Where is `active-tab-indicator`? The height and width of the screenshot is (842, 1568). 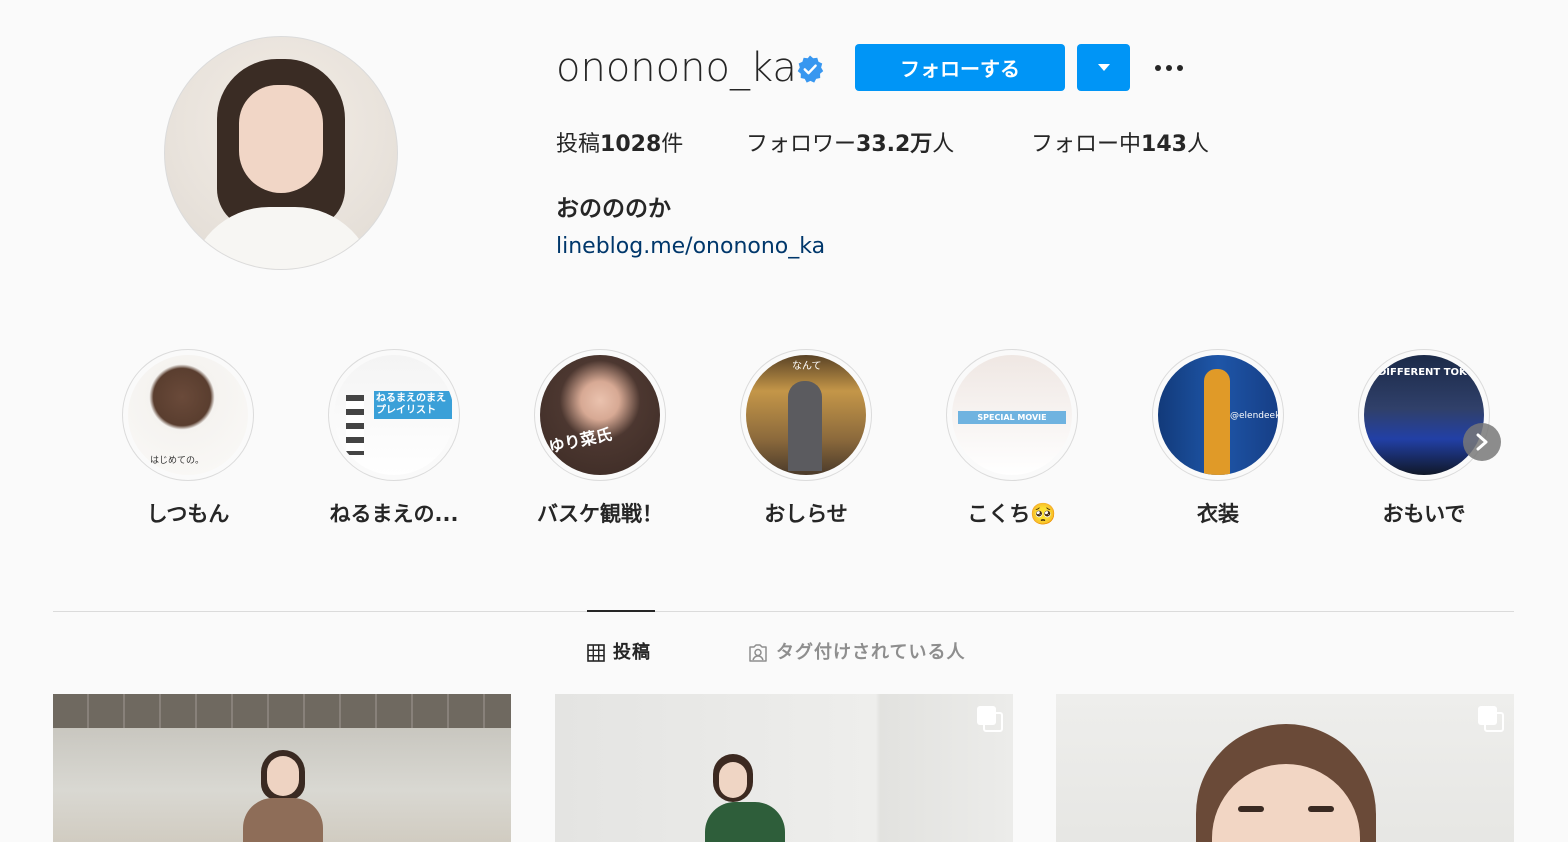
active-tab-indicator is located at coordinates (621, 611).